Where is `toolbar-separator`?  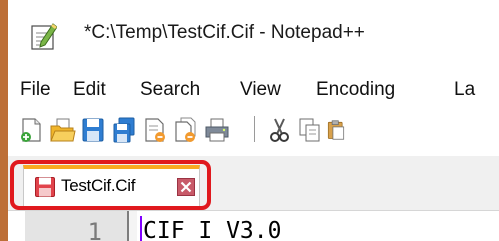 toolbar-separator is located at coordinates (254, 129).